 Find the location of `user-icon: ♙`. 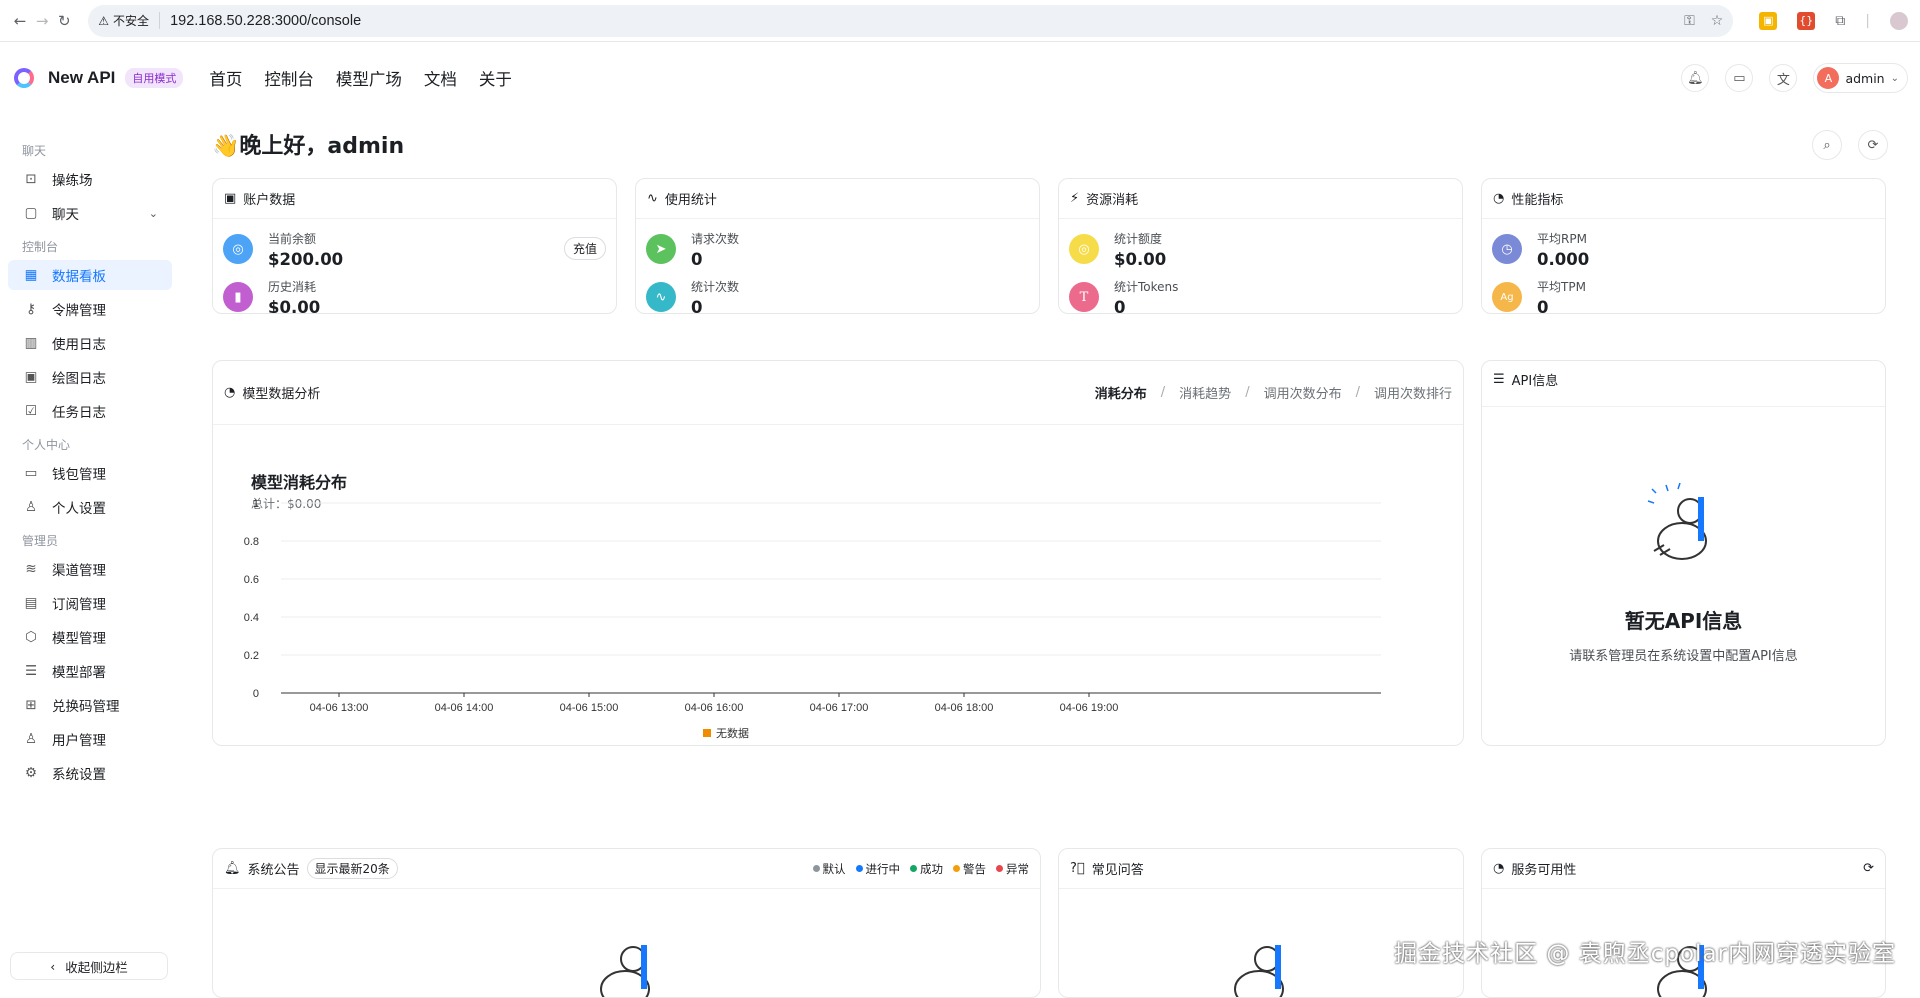

user-icon: ♙ is located at coordinates (31, 507).